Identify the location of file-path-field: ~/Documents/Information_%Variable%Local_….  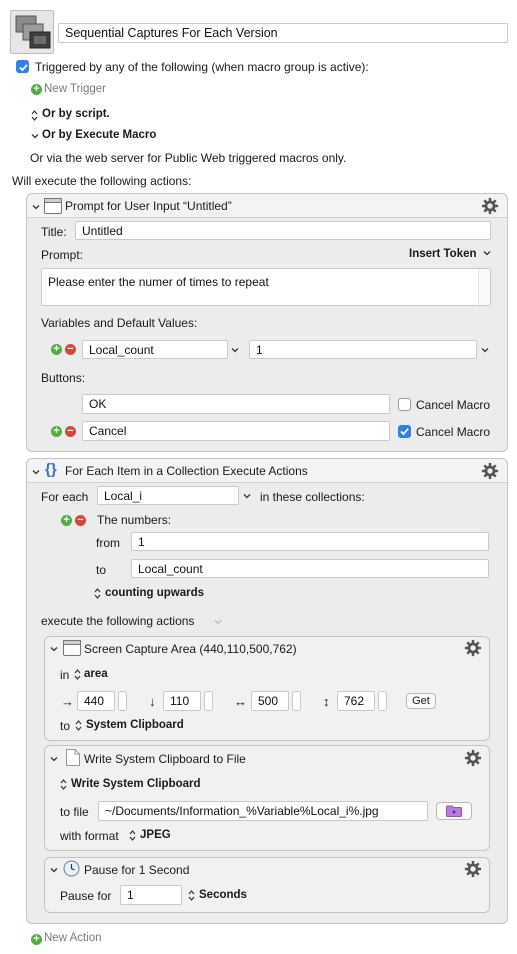
(263, 811).